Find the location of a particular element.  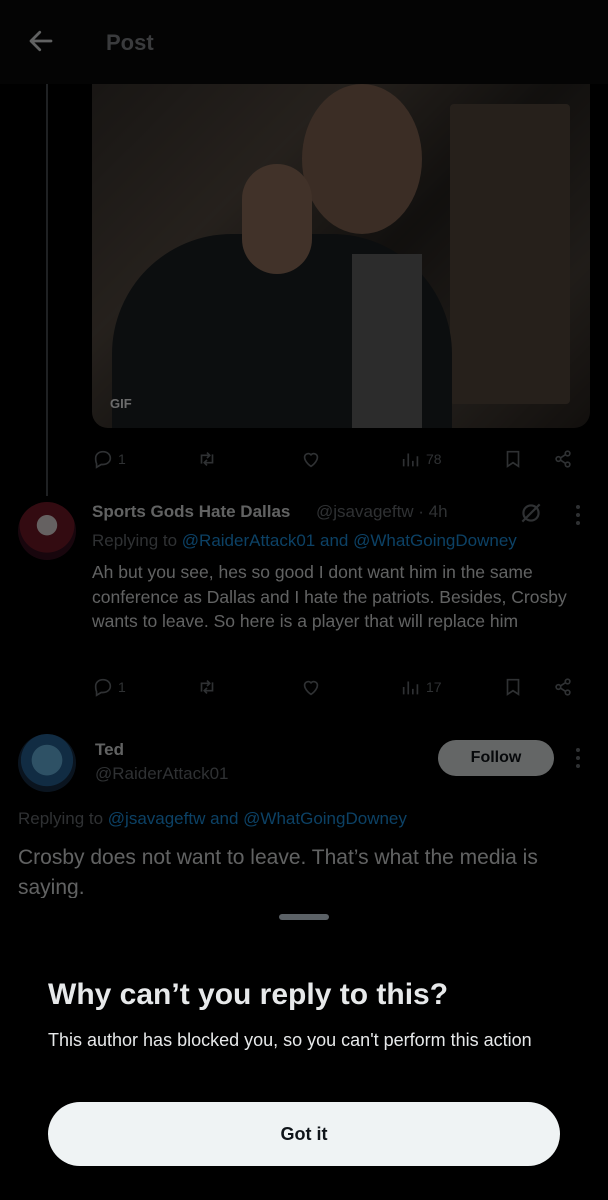

gif-figure-shirt is located at coordinates (387, 341).